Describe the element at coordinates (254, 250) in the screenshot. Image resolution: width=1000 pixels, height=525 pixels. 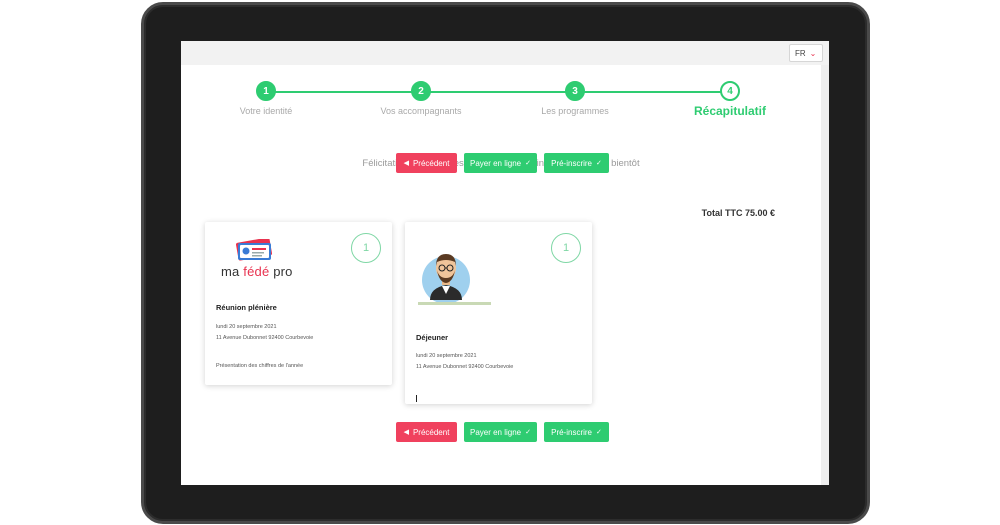
I see `badge-icon` at that location.